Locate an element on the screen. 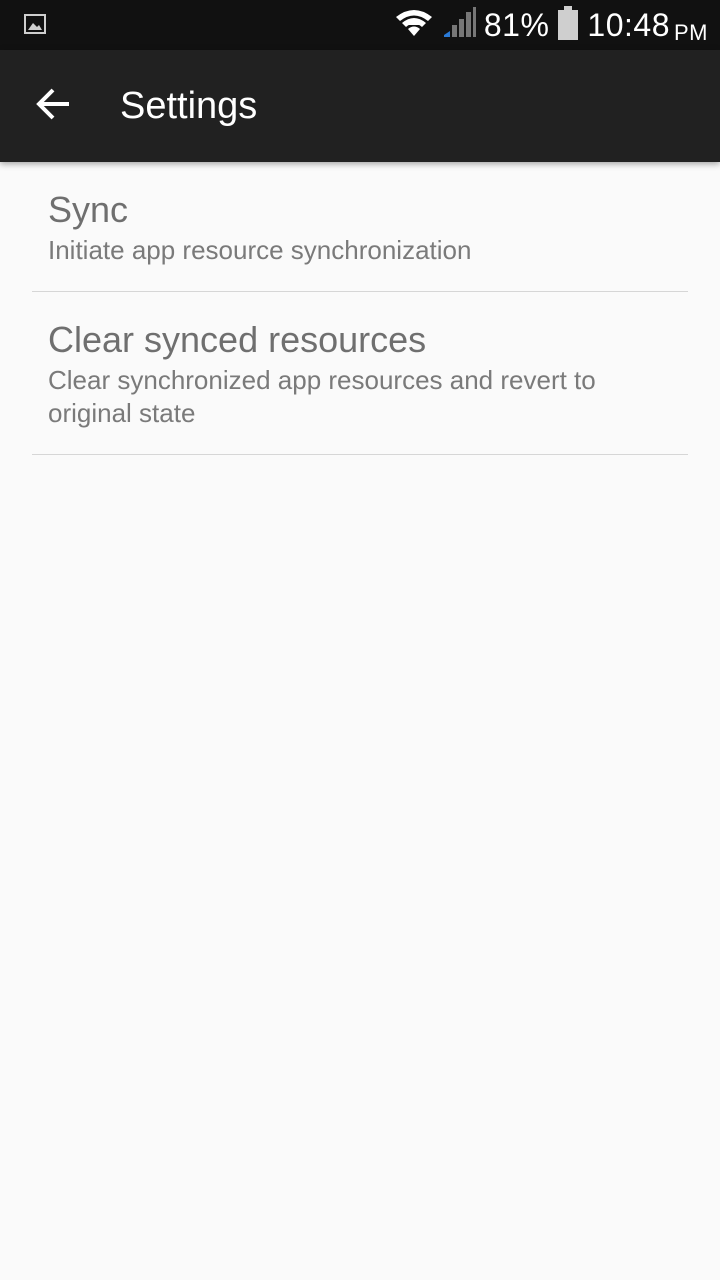 The width and height of the screenshot is (720, 1280). status-bar: 81% 10:48 PM is located at coordinates (360, 25).